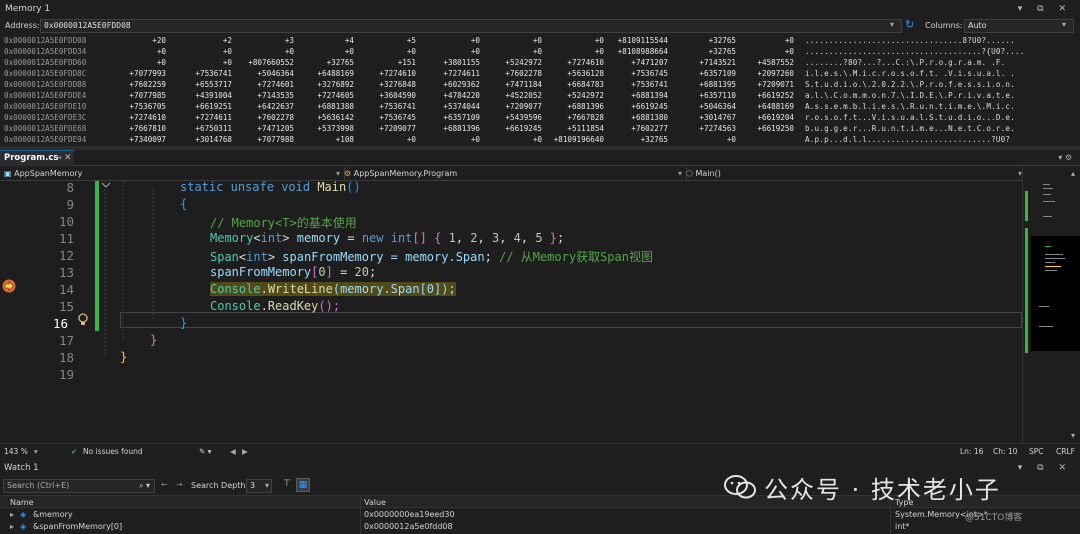  What do you see at coordinates (445, 84) in the screenshot?
I see `memory-cell: +6029362` at bounding box center [445, 84].